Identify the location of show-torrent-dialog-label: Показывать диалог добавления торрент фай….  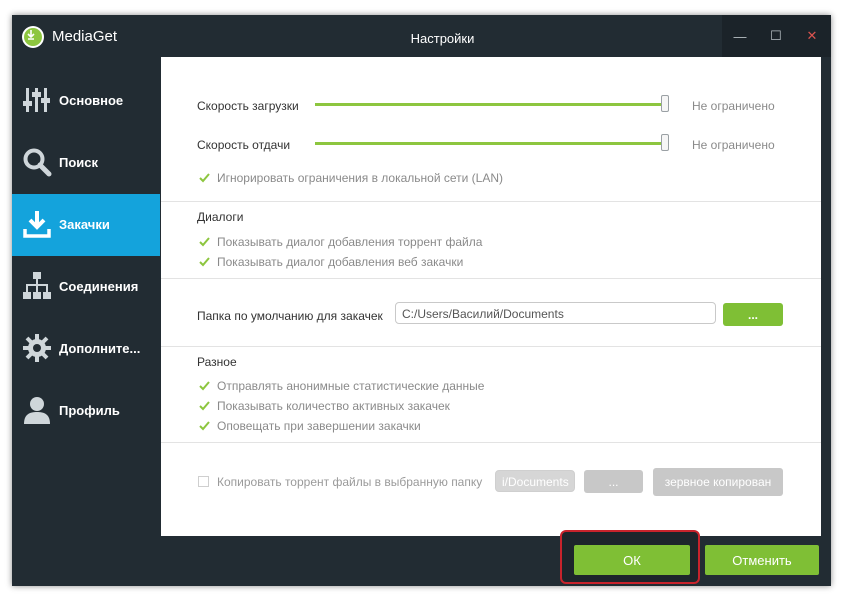
(350, 242).